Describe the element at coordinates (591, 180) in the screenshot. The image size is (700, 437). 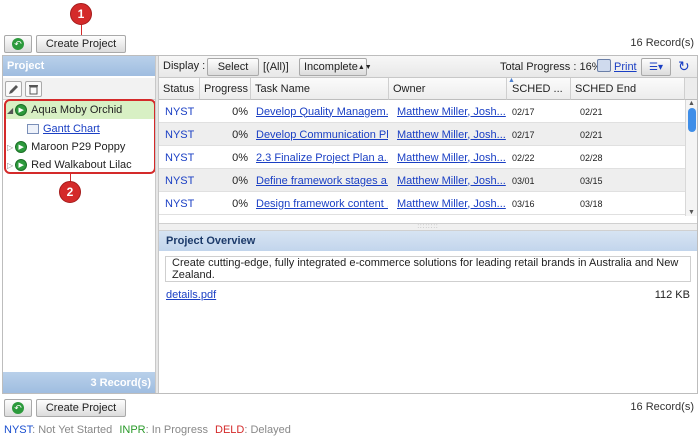
I see `cell-sched-end: 03/15` at that location.